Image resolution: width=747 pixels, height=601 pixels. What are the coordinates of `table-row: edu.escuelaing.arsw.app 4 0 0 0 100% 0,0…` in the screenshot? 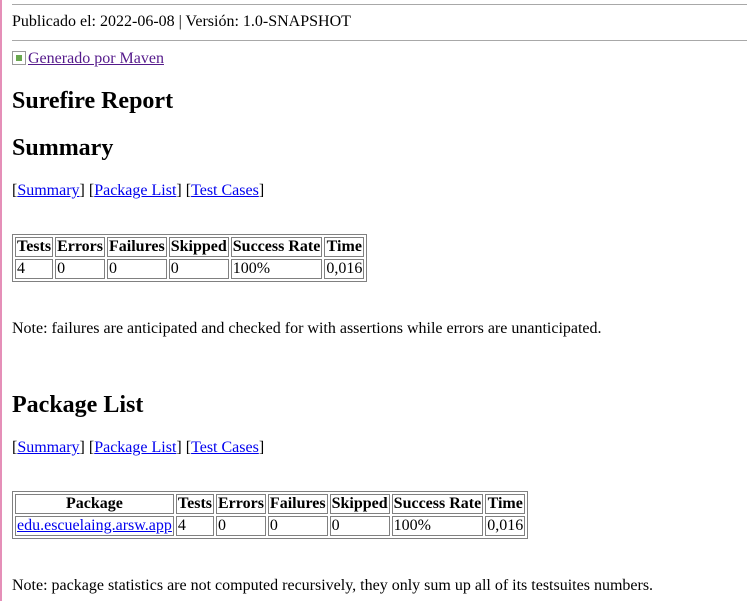 It's located at (270, 526).